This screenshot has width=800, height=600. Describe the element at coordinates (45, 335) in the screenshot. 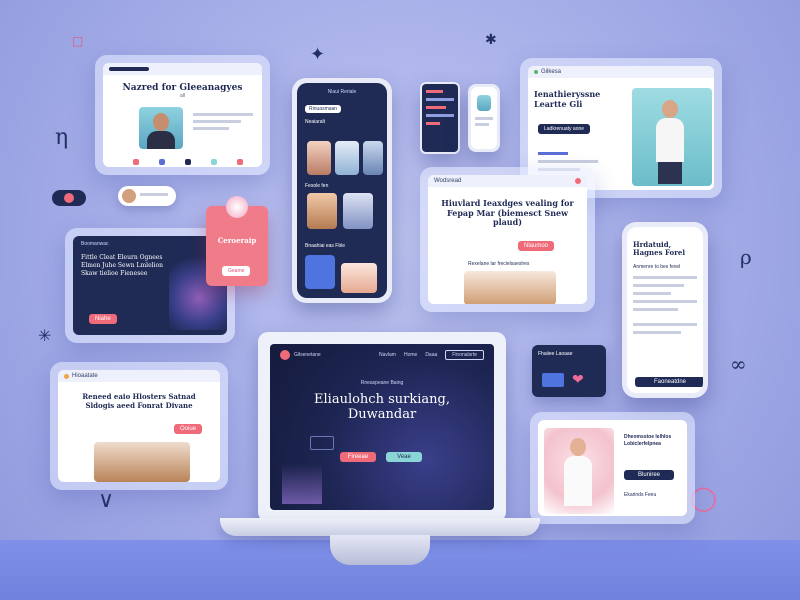

I see `sparkle-icon: ✳` at that location.